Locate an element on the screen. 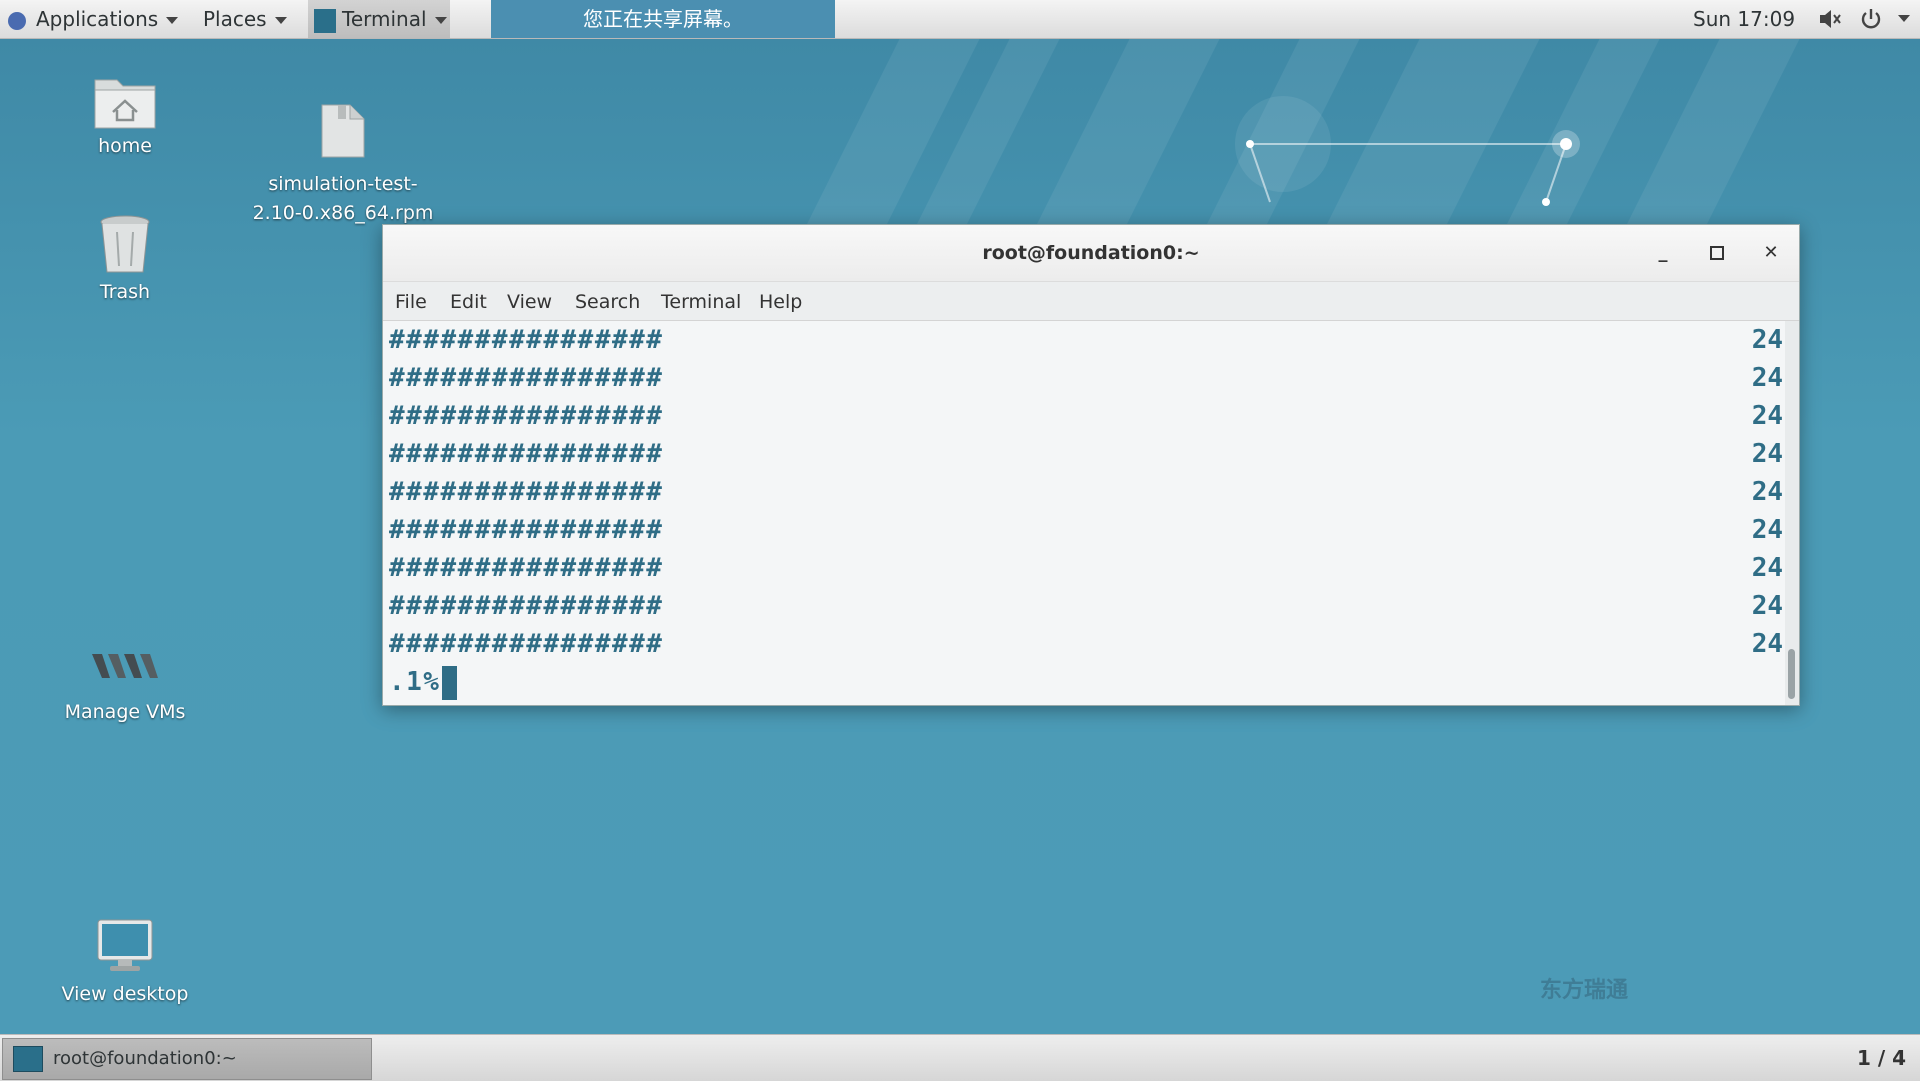 The image size is (1920, 1081). desktop-icon-trash: Trash is located at coordinates (125, 258).